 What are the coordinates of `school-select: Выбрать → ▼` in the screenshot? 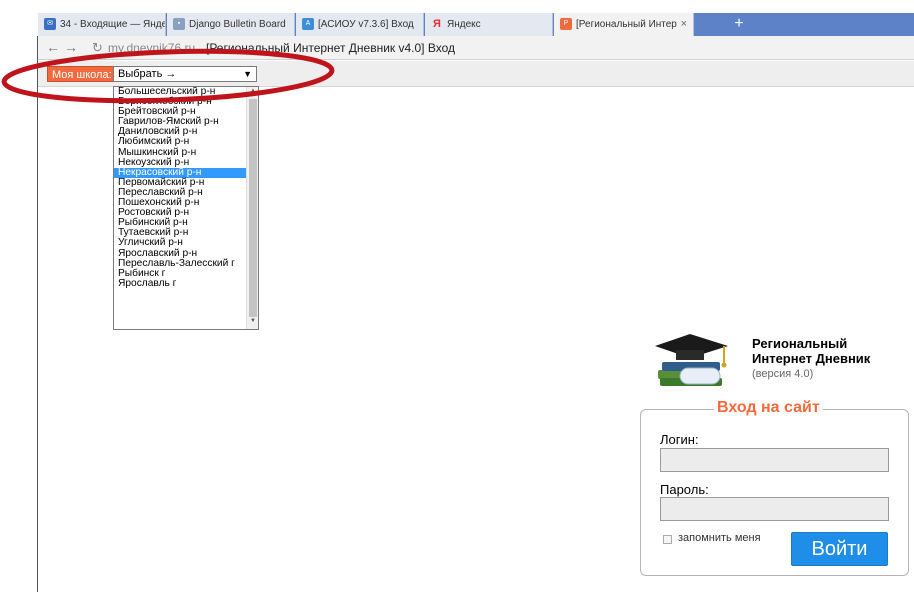 It's located at (185, 74).